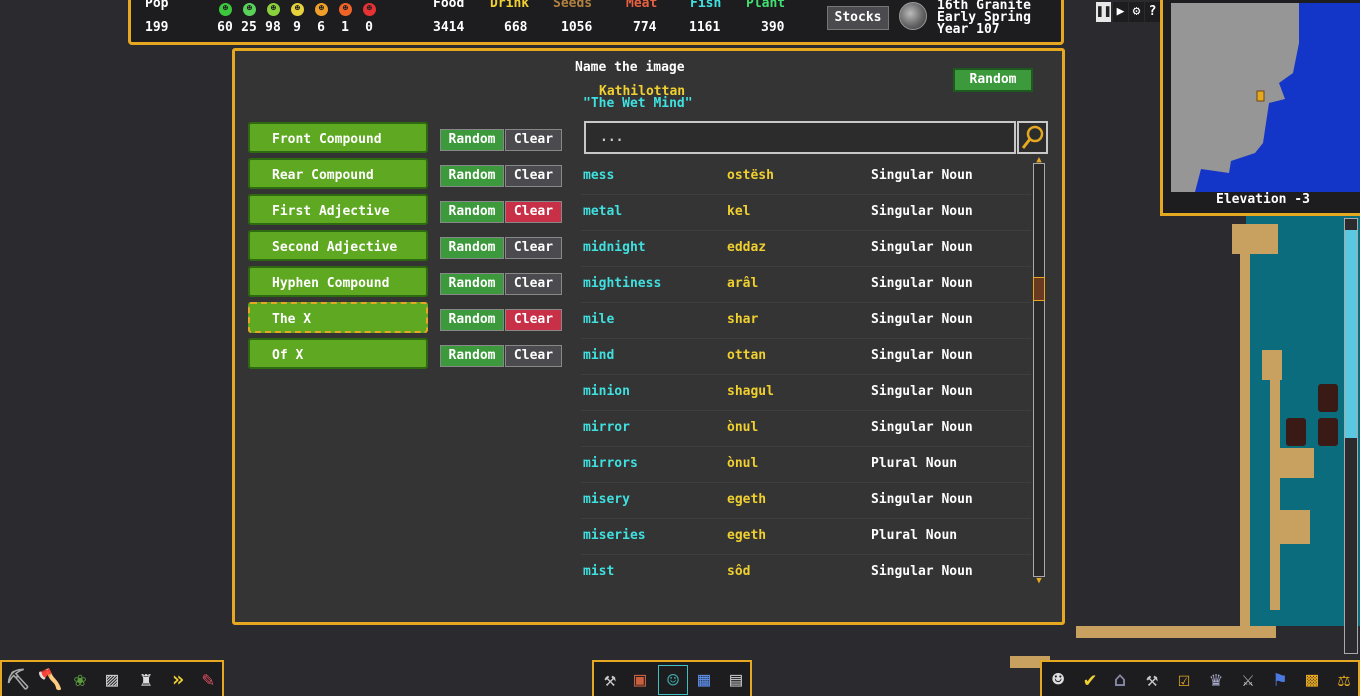  Describe the element at coordinates (533, 248) in the screenshot. I see `second-adjective-clear-button: Clear` at that location.